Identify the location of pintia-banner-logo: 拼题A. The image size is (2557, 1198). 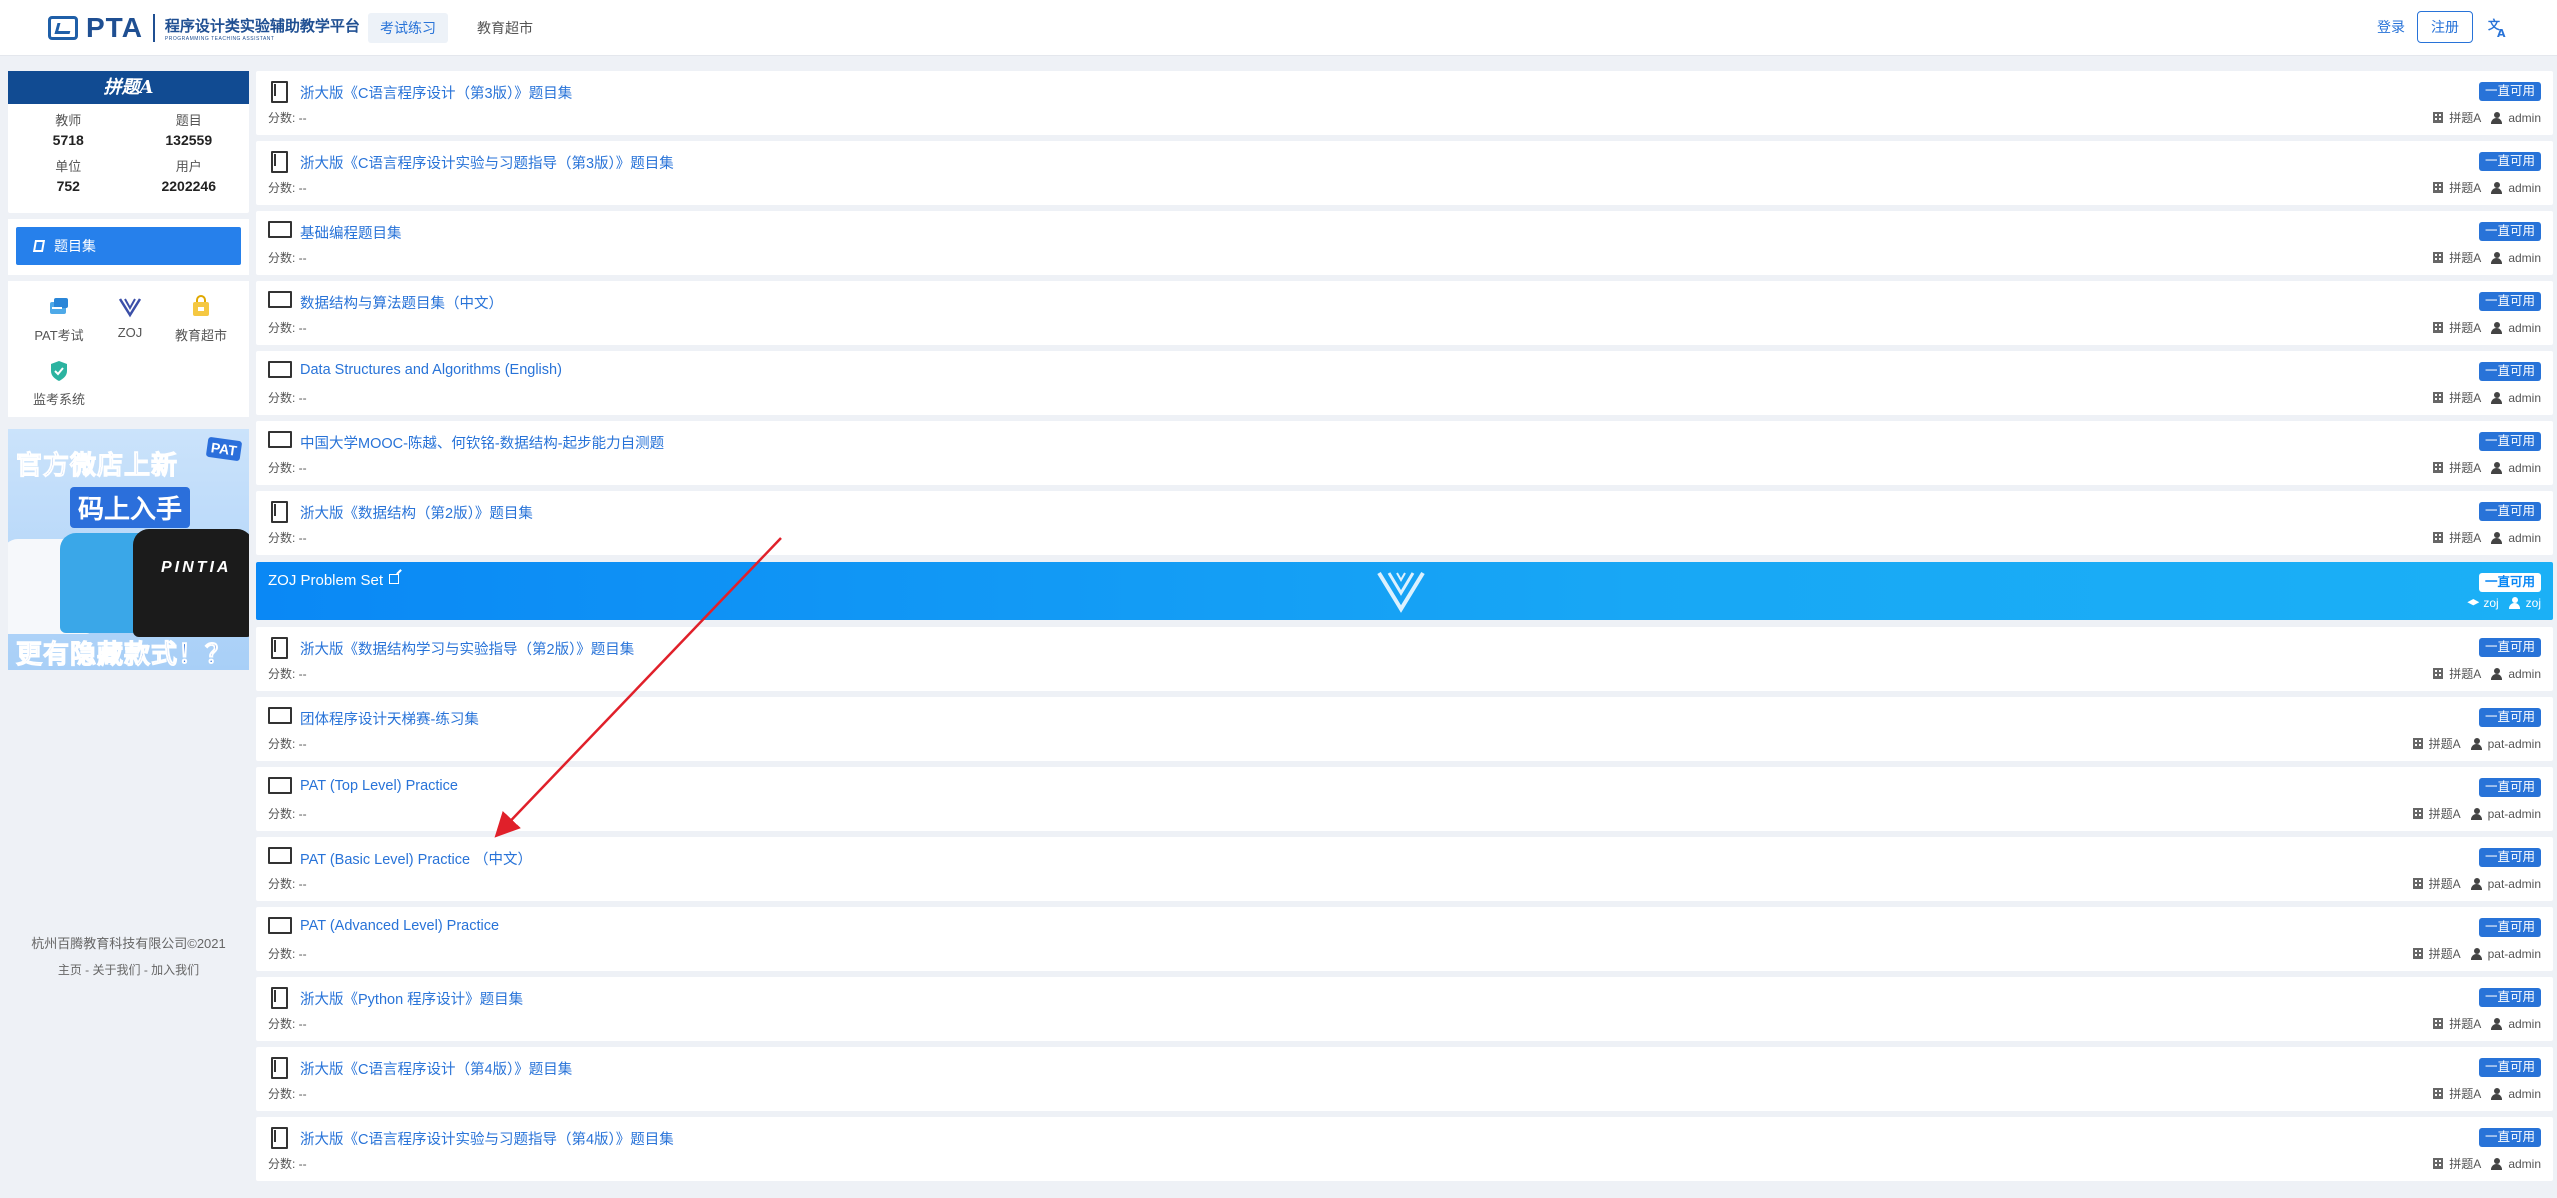
(128, 87).